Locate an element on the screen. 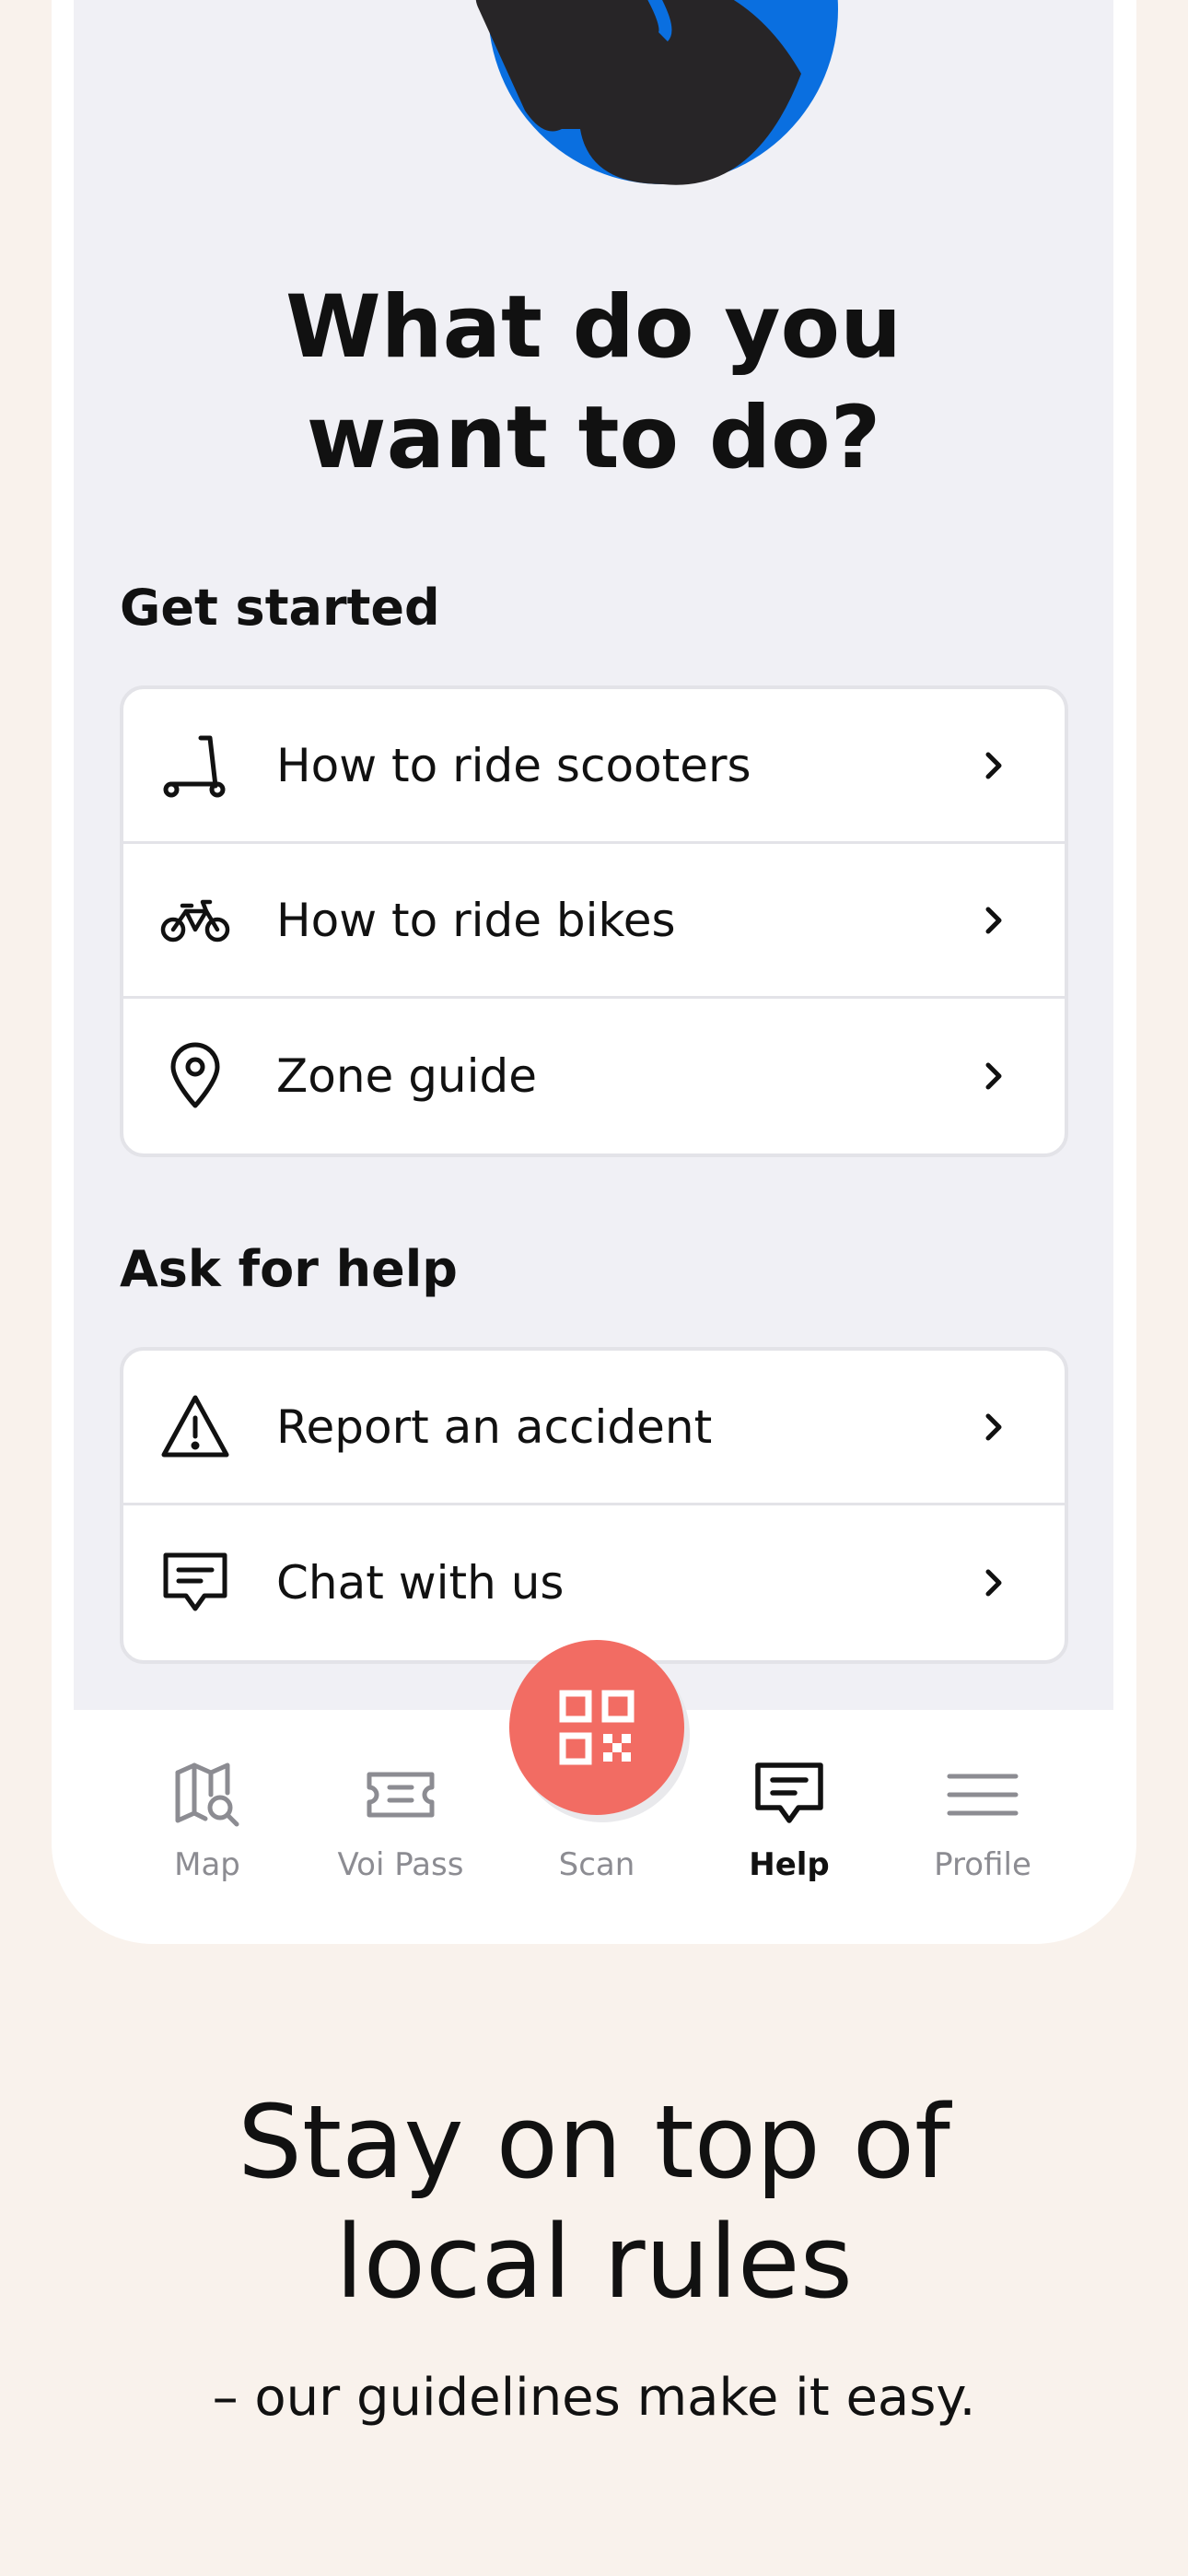 The width and height of the screenshot is (1188, 2576). list-item-ride-scooters: How to ride scooters is located at coordinates (594, 766).